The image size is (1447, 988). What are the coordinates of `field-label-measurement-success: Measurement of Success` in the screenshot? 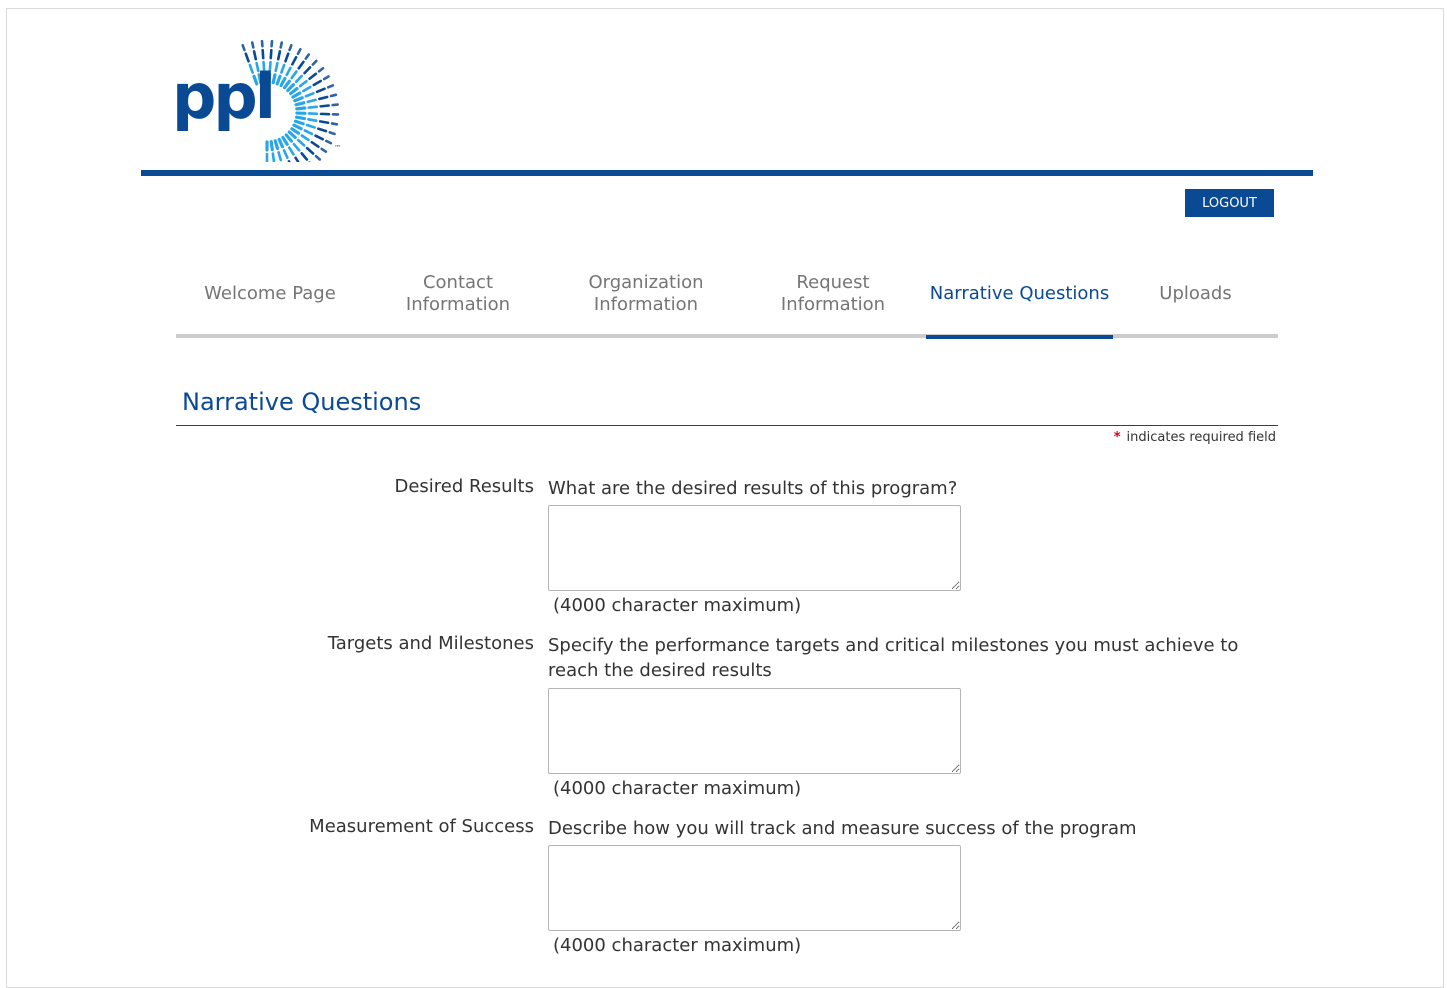 It's located at (421, 826).